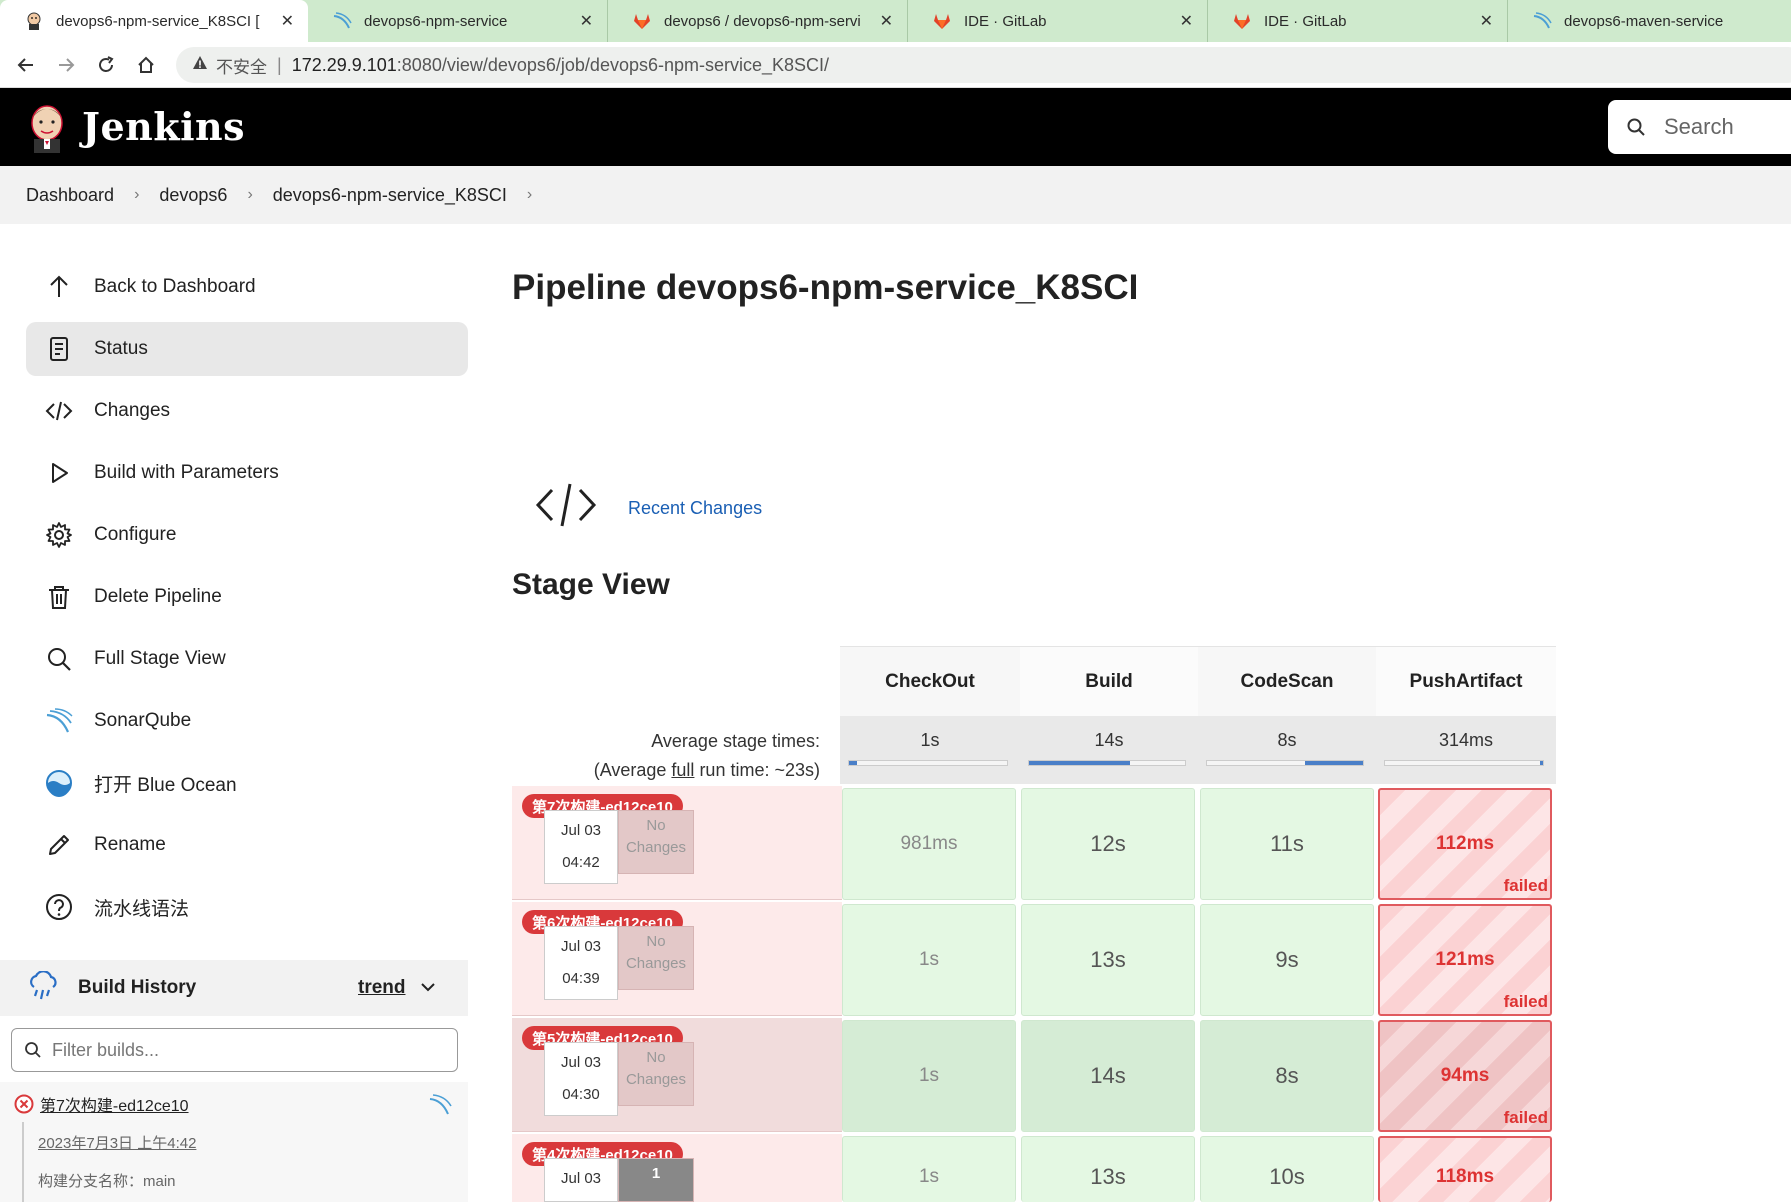 Image resolution: width=1791 pixels, height=1202 pixels. What do you see at coordinates (382, 988) in the screenshot?
I see `trend-link: trend` at bounding box center [382, 988].